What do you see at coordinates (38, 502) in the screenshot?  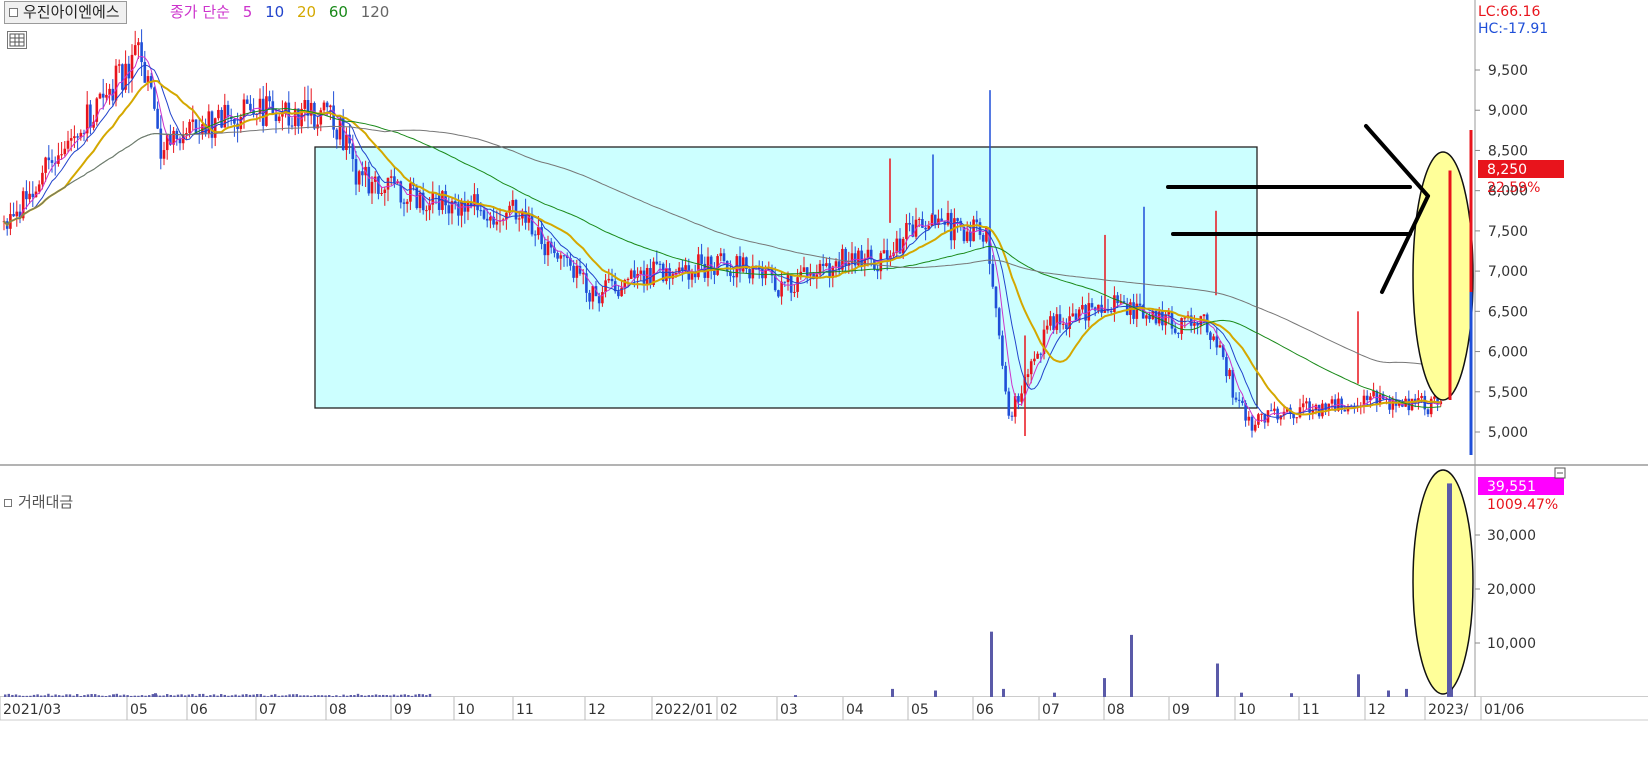 I see `volume-panel-title: 거래대금` at bounding box center [38, 502].